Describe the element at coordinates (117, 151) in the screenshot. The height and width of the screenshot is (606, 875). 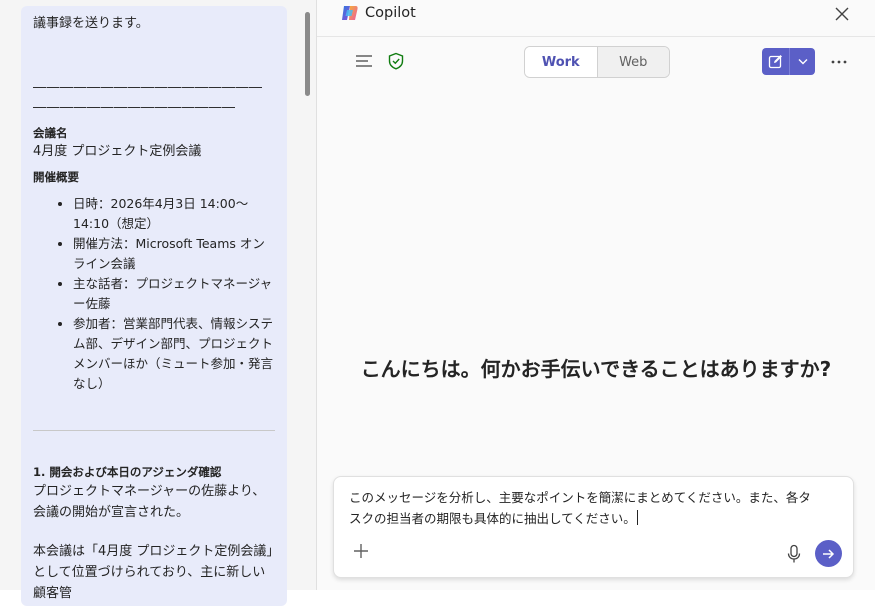
I see `meeting-name: 4月度 プロジェクト定例会議` at that location.